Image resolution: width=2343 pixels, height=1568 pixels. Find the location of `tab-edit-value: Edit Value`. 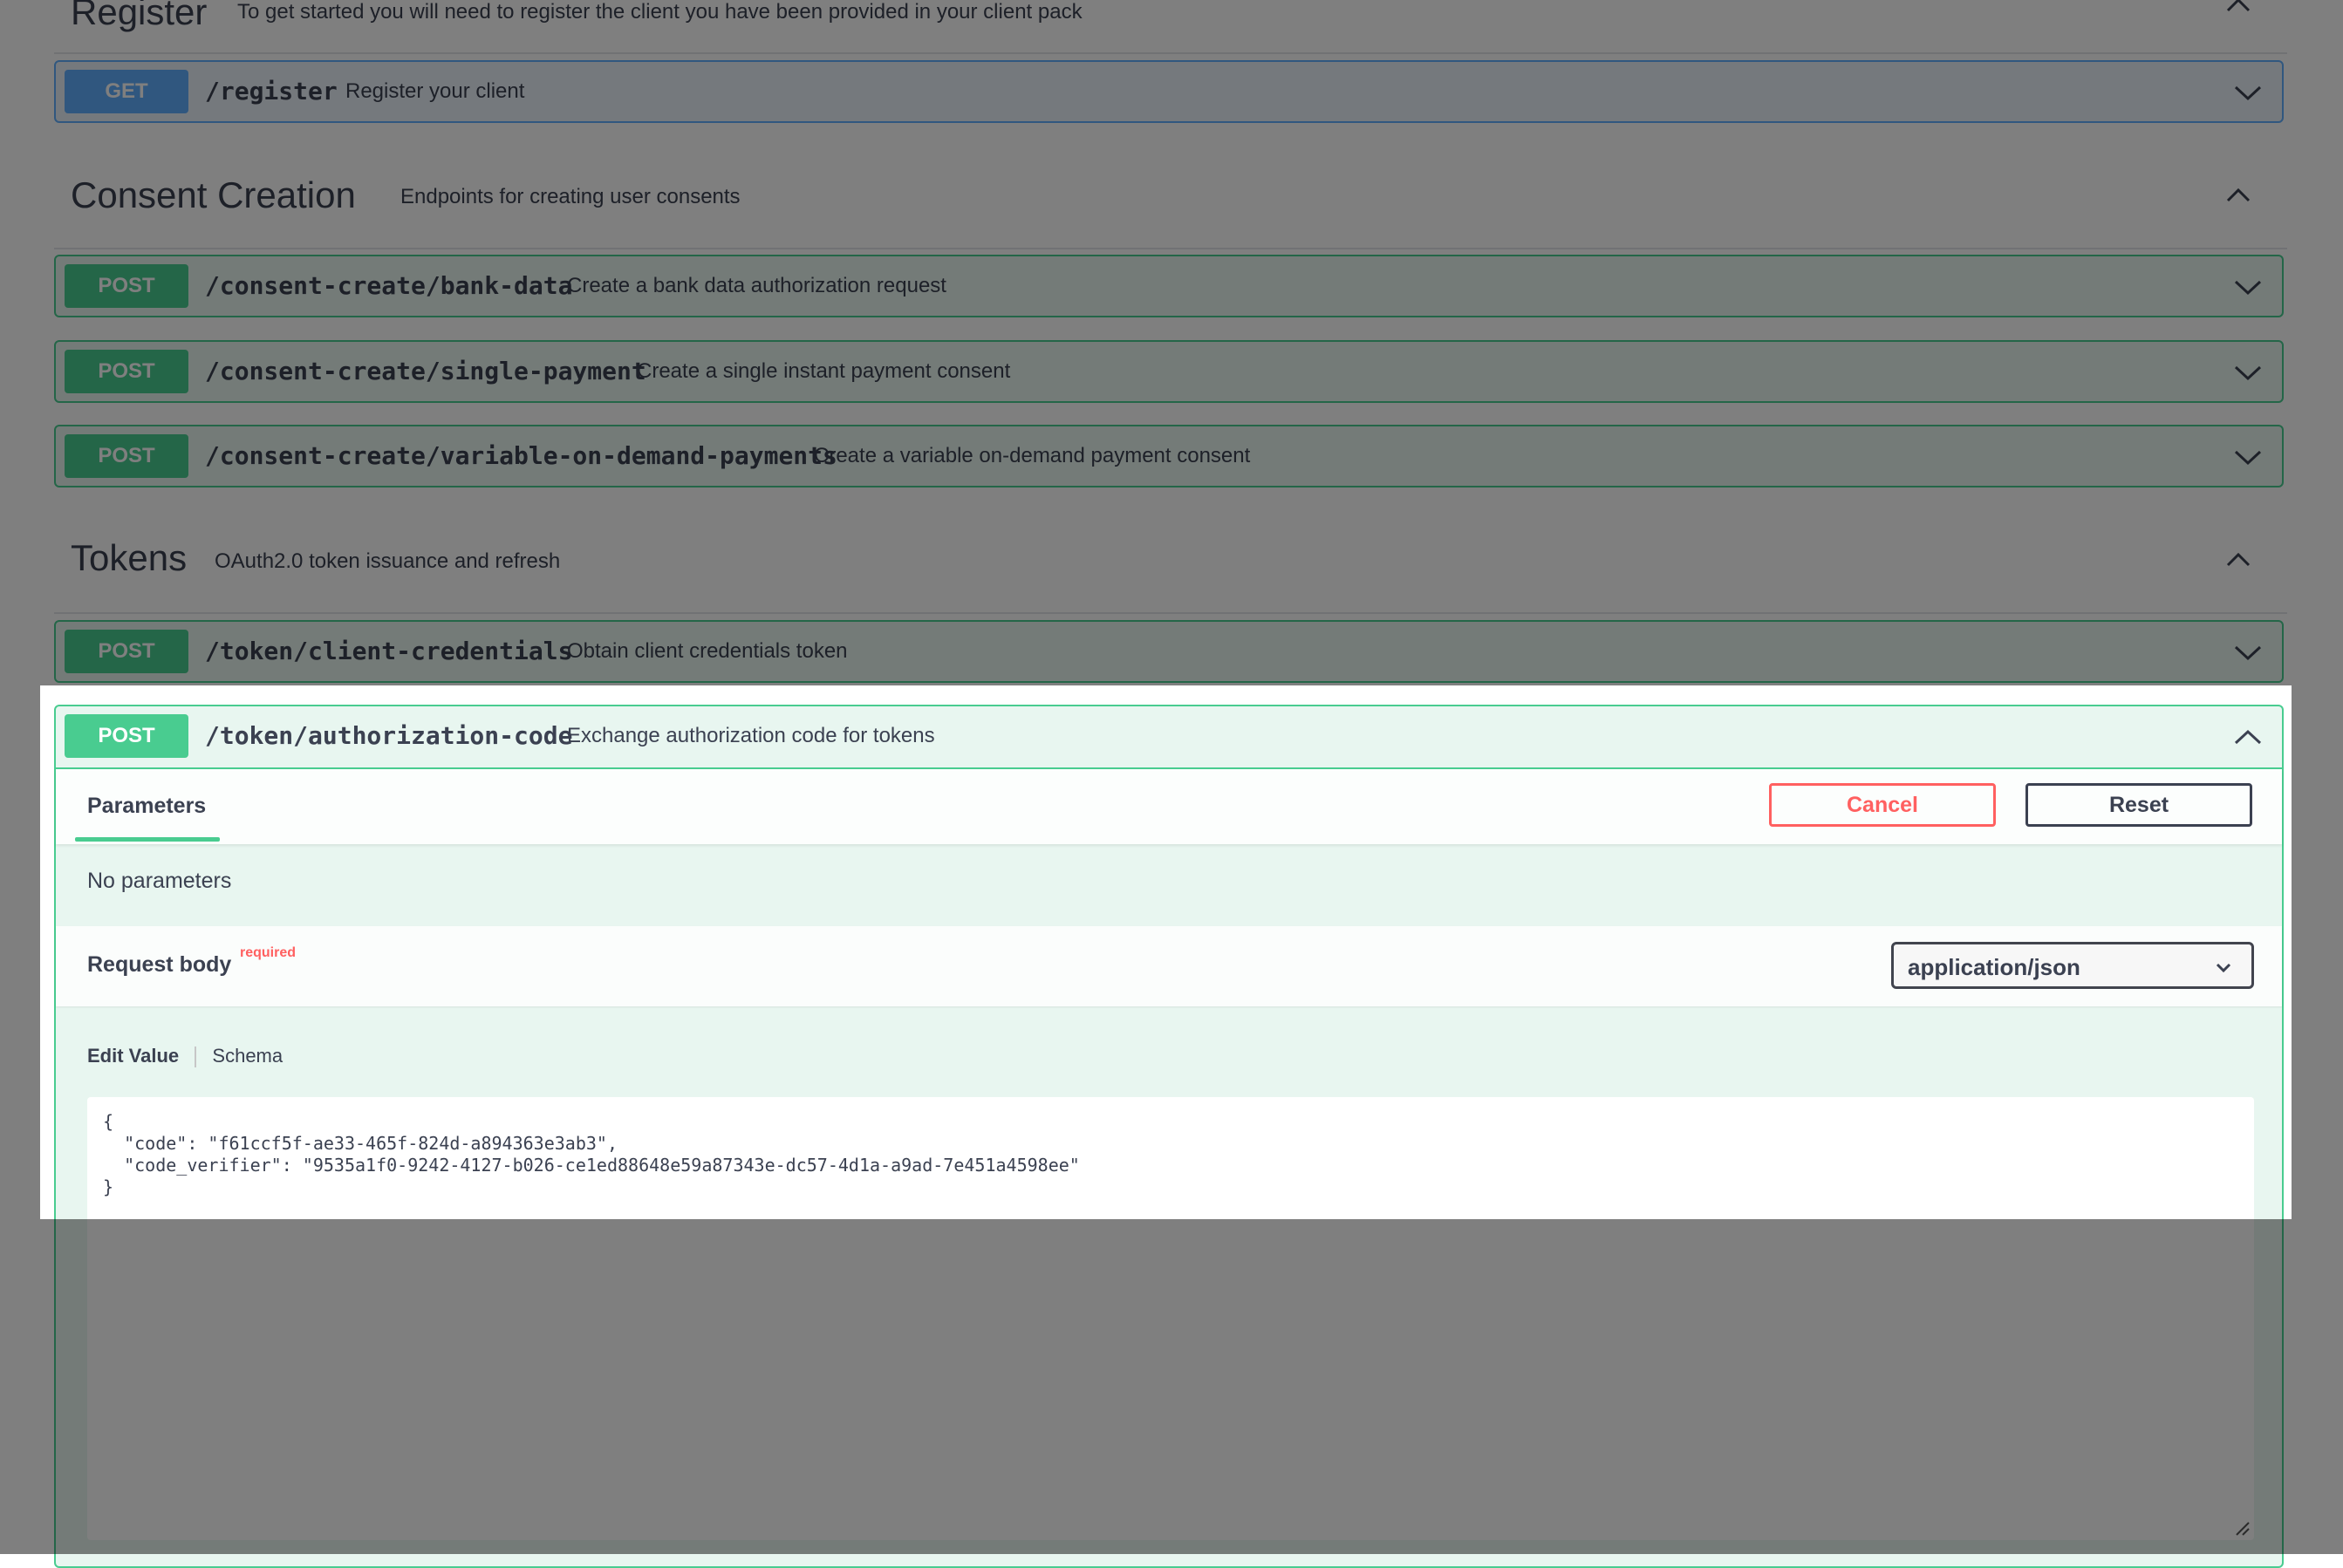

tab-edit-value: Edit Value is located at coordinates (133, 1056).